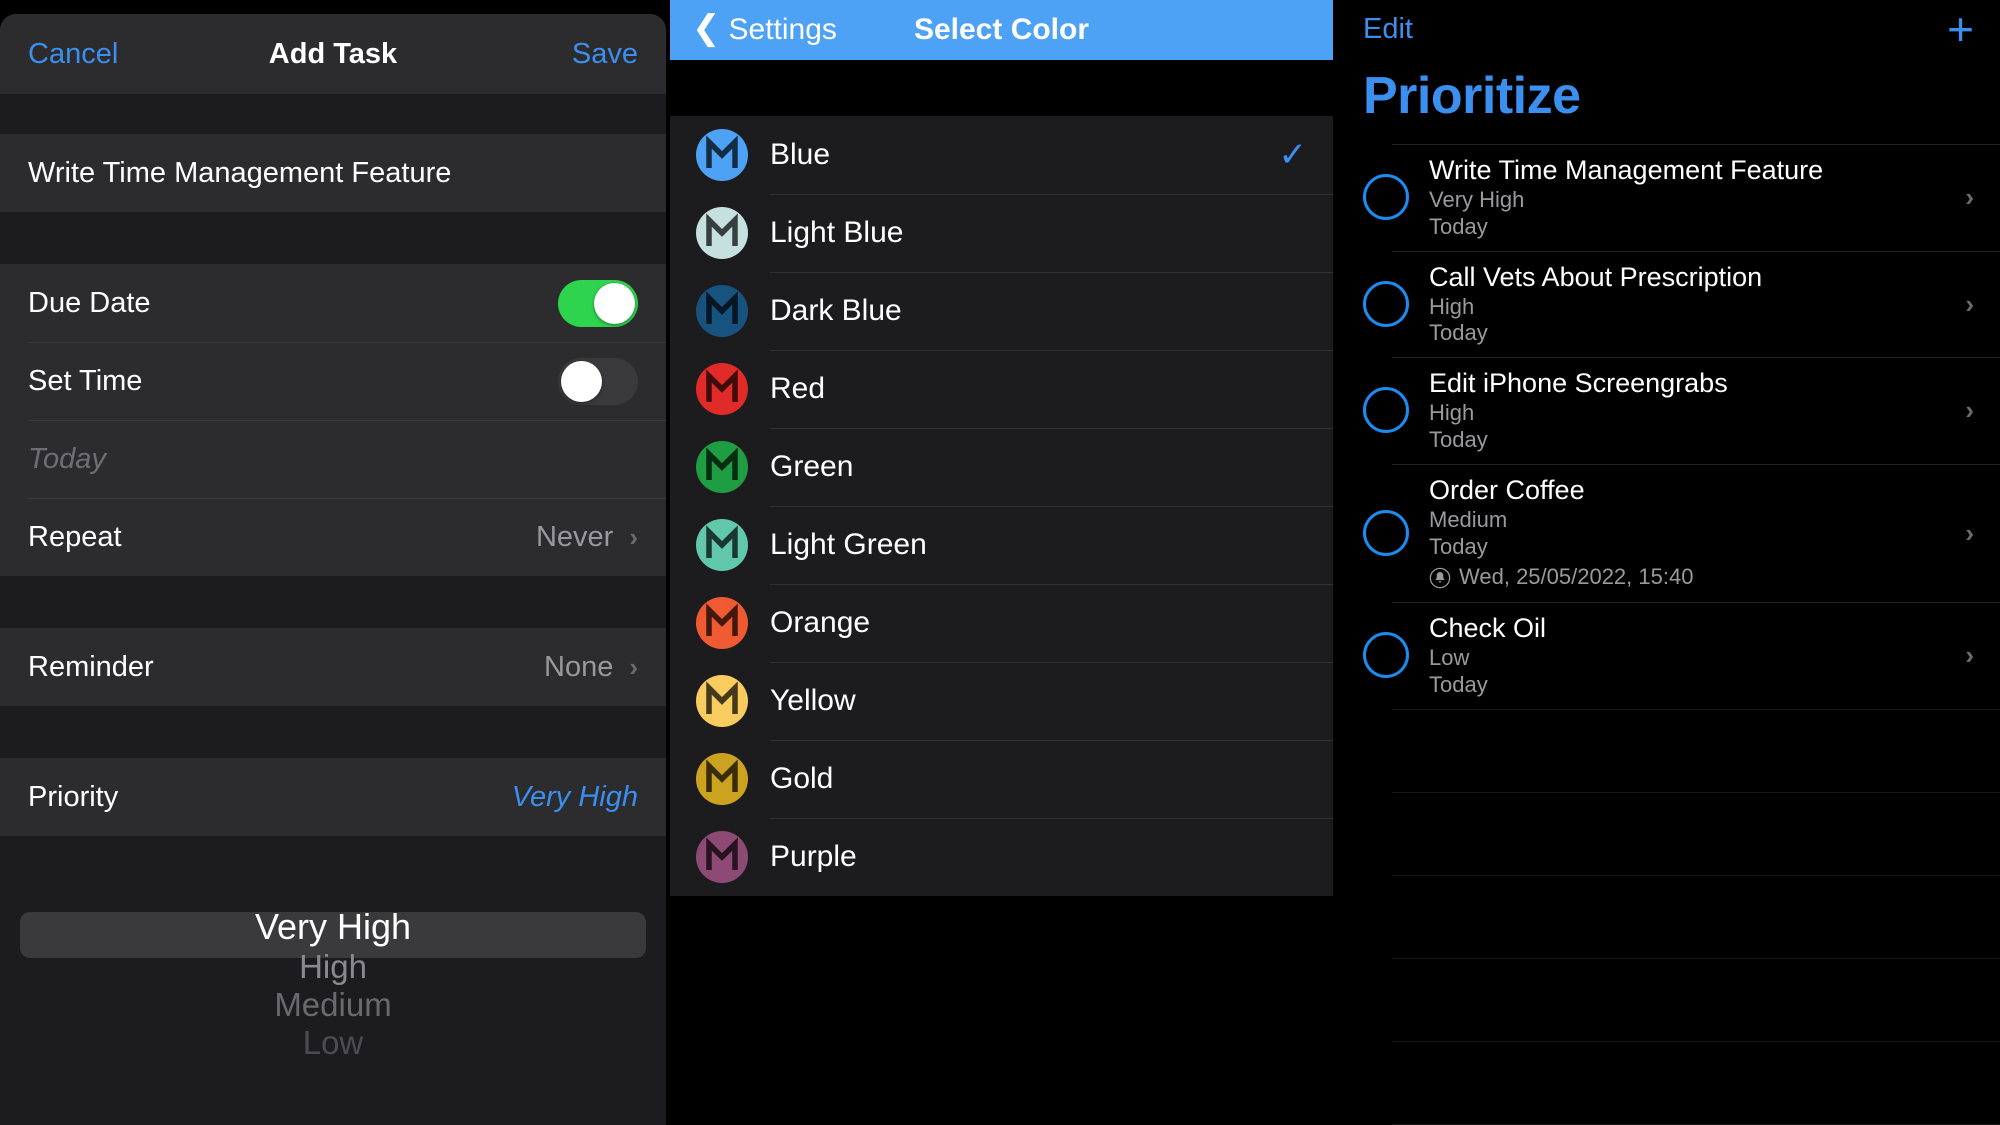 Image resolution: width=2000 pixels, height=1125 pixels. Describe the element at coordinates (1001, 545) in the screenshot. I see `color-row: Light Green` at that location.